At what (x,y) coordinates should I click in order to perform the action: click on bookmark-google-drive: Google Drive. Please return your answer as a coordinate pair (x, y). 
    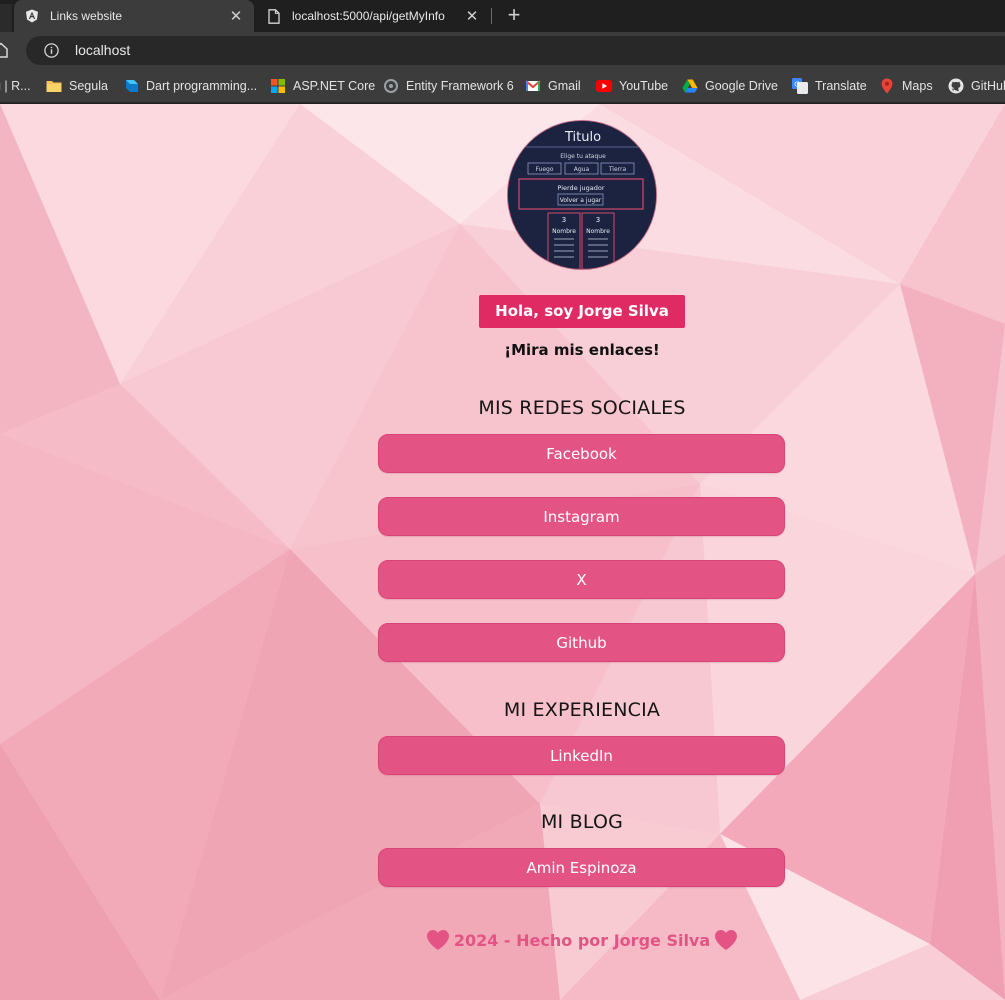
    Looking at the image, I should click on (730, 86).